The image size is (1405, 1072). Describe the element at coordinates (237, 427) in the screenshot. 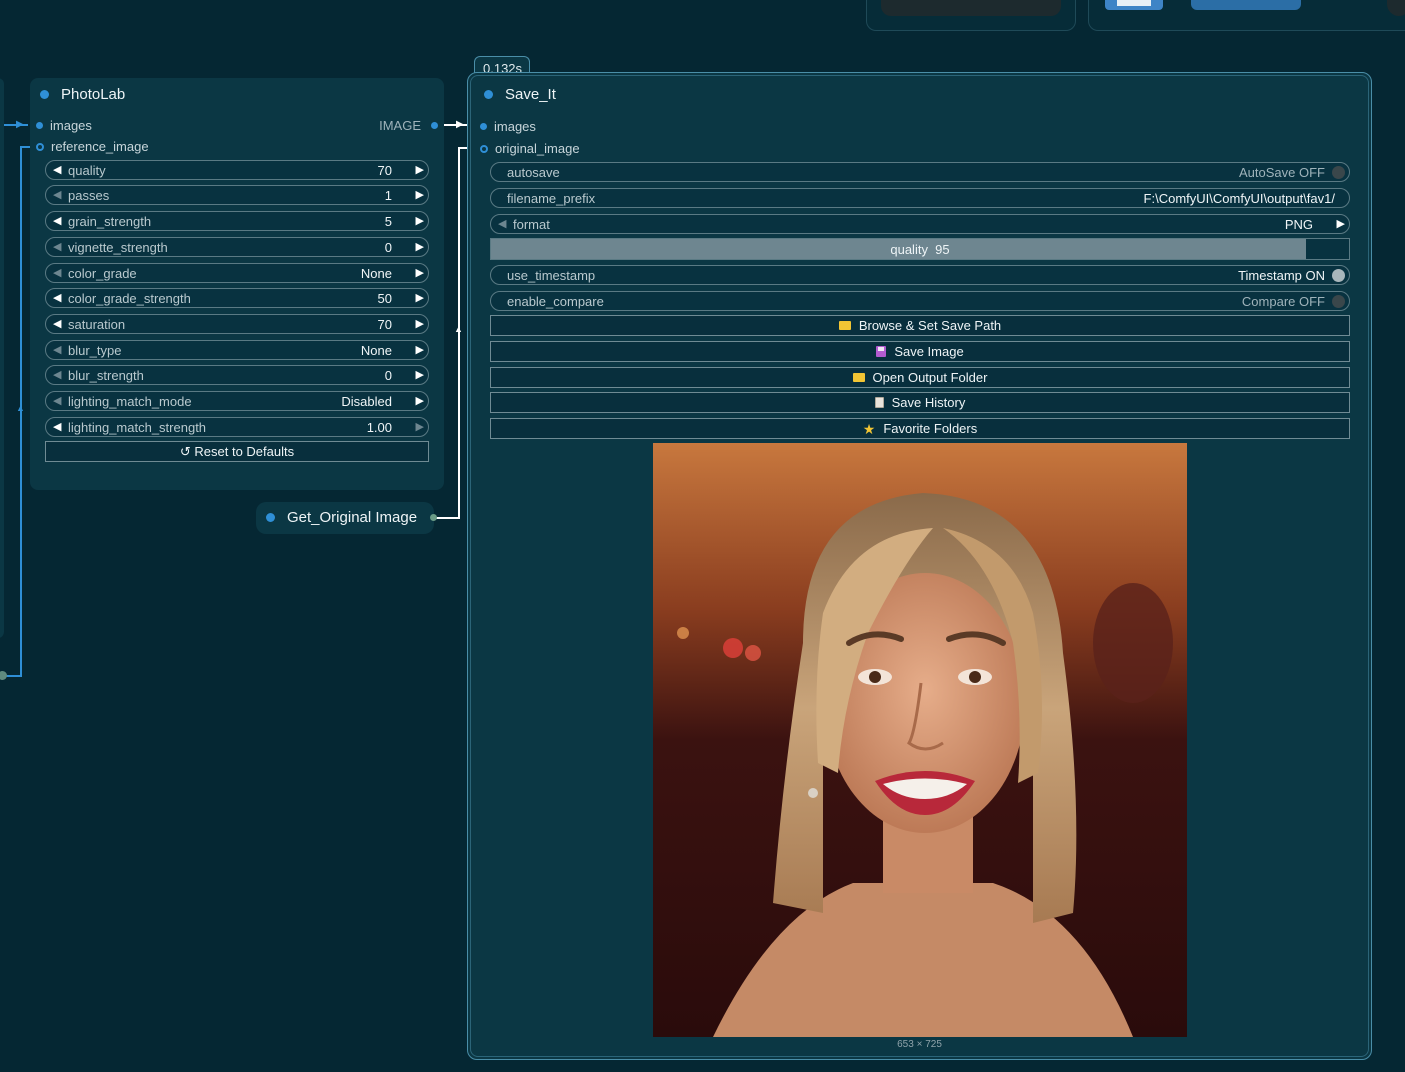

I see `widget-lighting-match-strength: ◀ lighting_match_strength 1.00 ▶` at that location.